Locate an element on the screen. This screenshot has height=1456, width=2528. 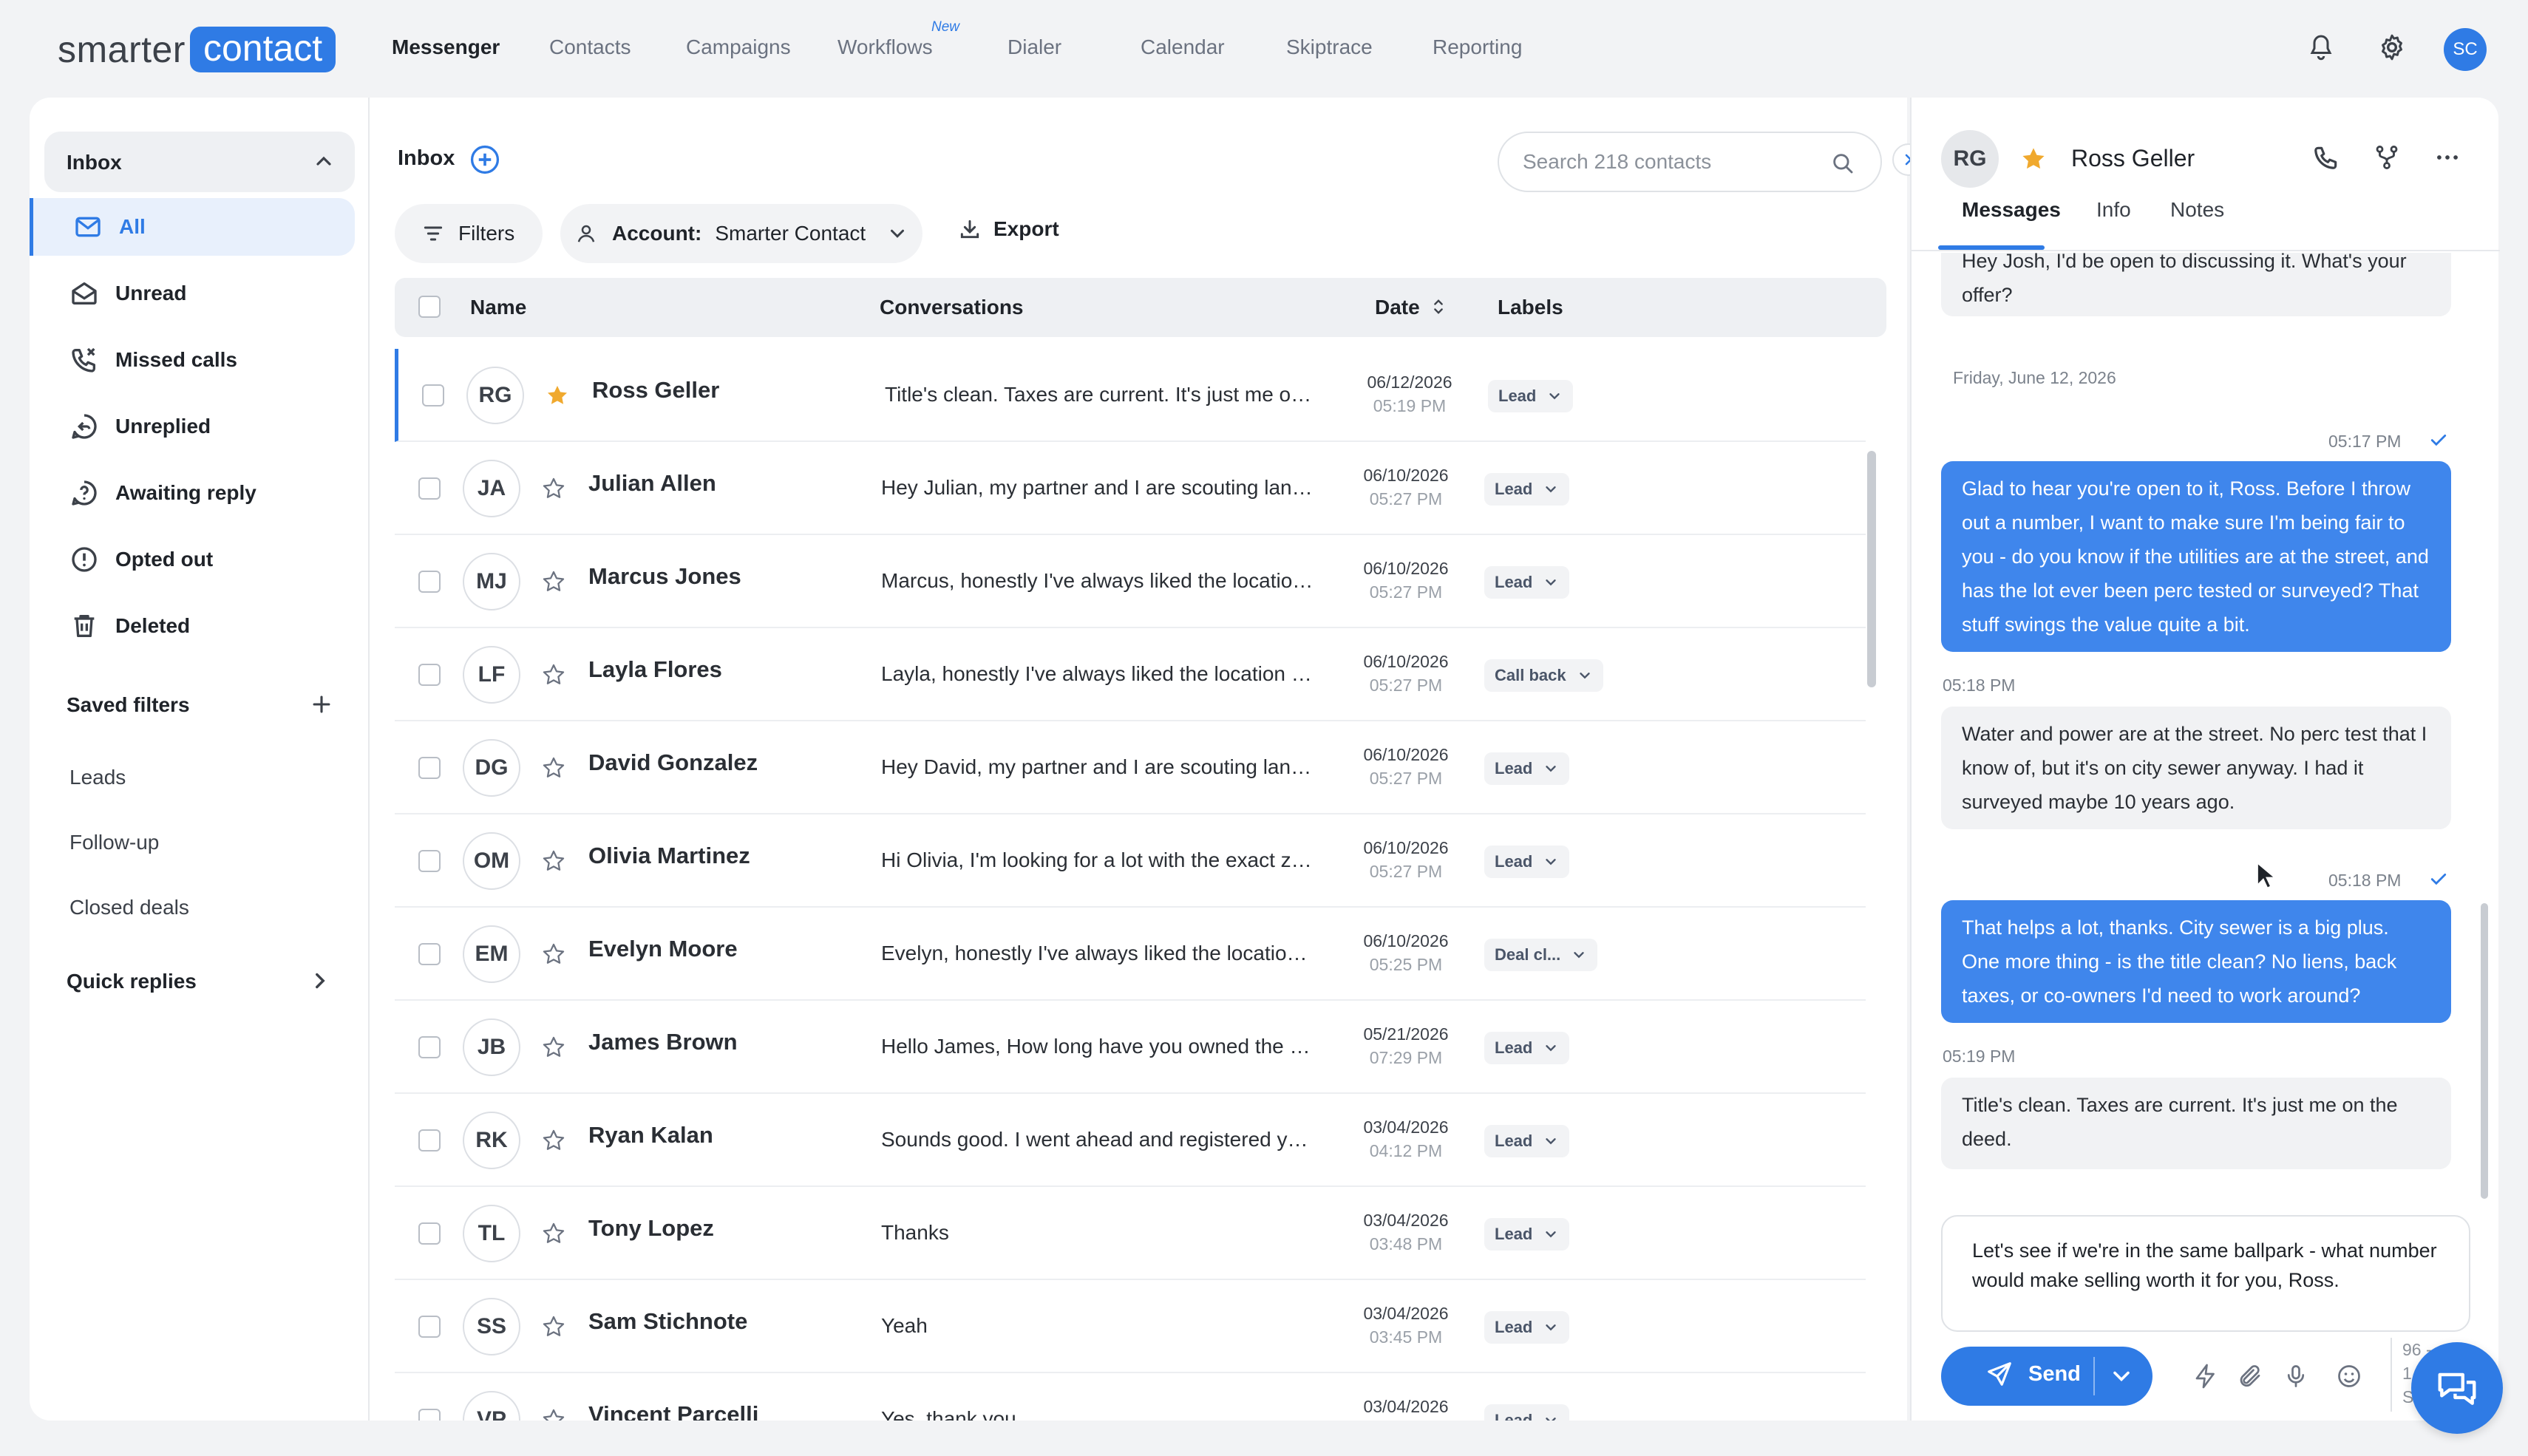
column-header-date: Date is located at coordinates (1398, 307).